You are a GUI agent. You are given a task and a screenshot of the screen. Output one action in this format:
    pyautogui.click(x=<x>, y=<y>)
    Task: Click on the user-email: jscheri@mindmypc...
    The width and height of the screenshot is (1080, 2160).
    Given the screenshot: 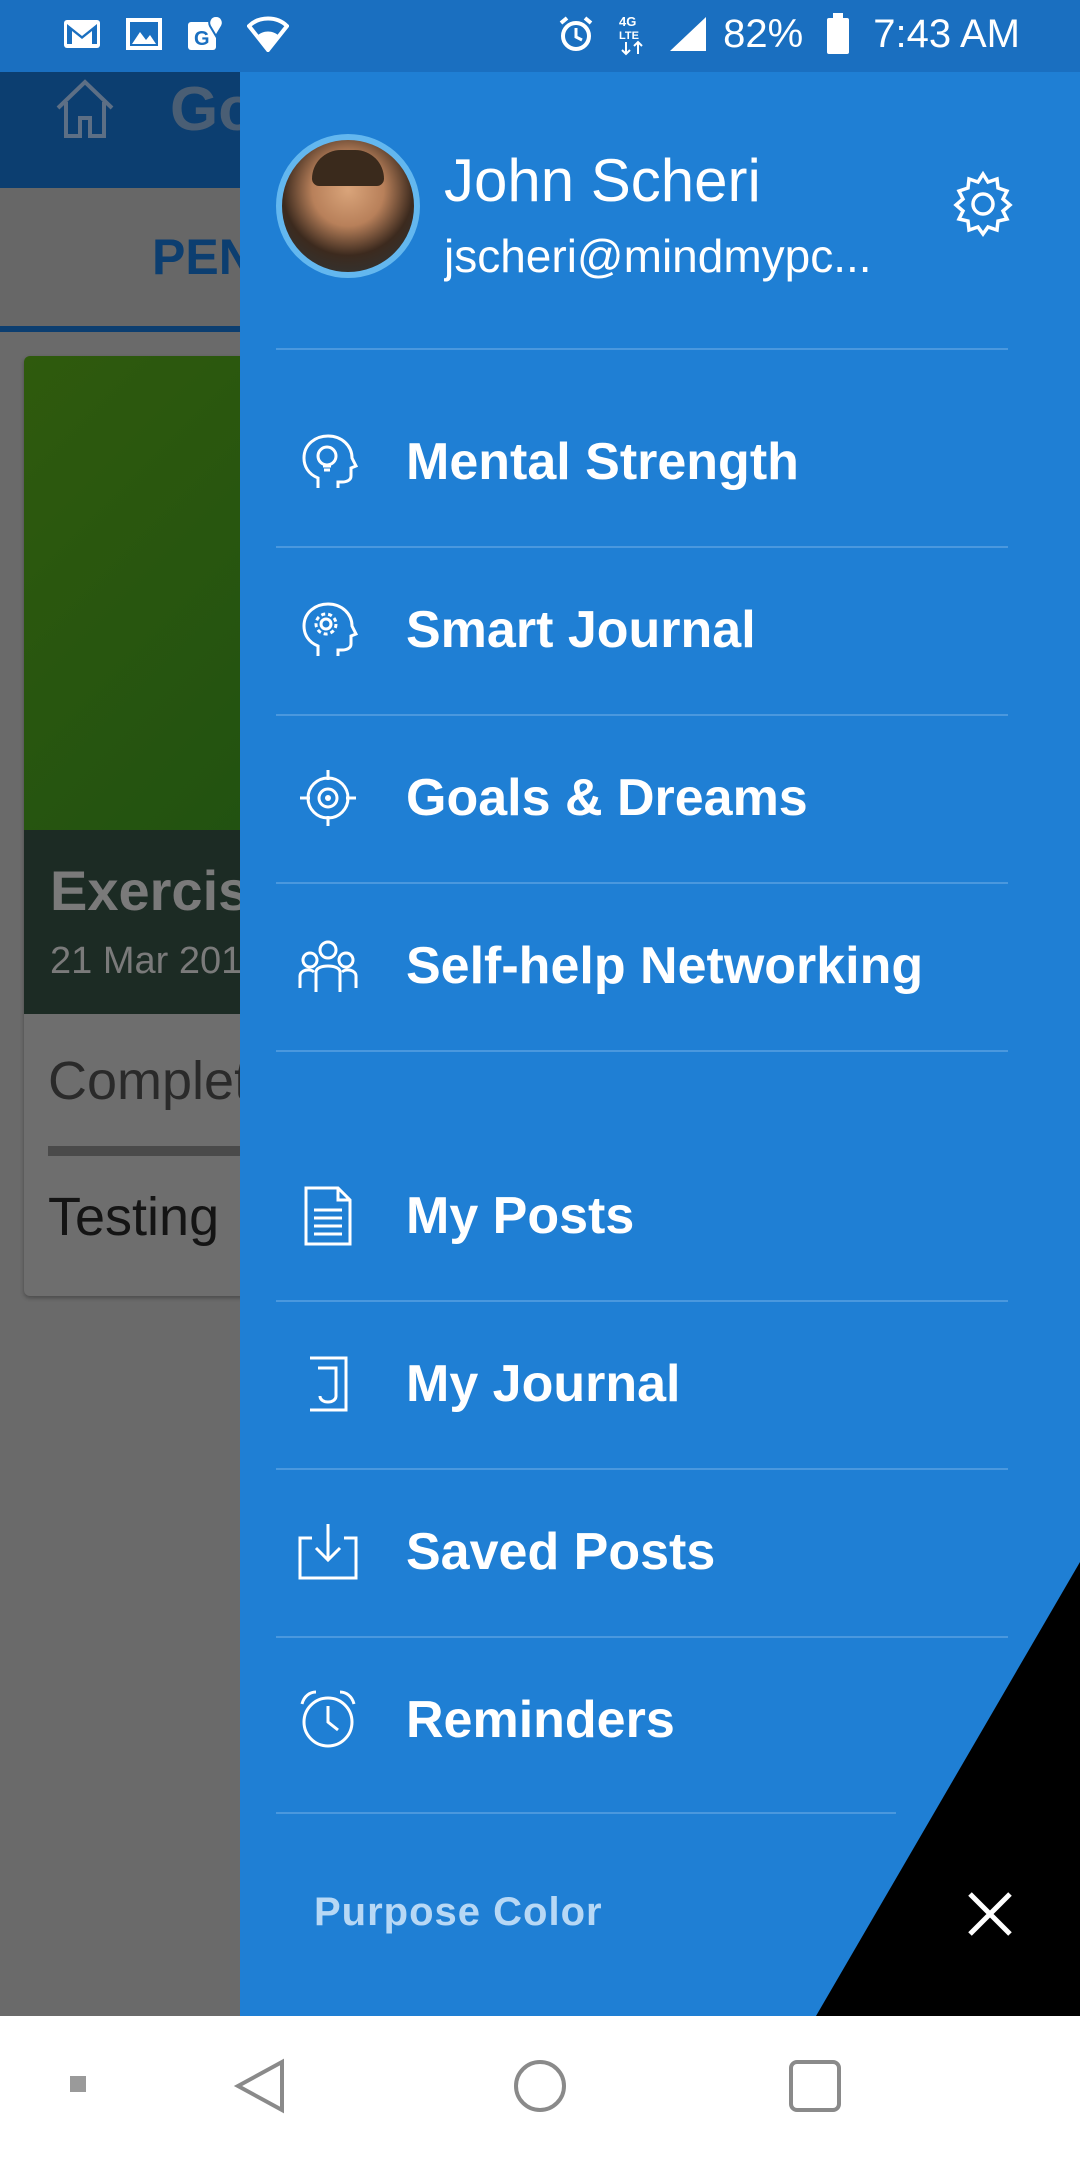 What is the action you would take?
    pyautogui.click(x=658, y=256)
    